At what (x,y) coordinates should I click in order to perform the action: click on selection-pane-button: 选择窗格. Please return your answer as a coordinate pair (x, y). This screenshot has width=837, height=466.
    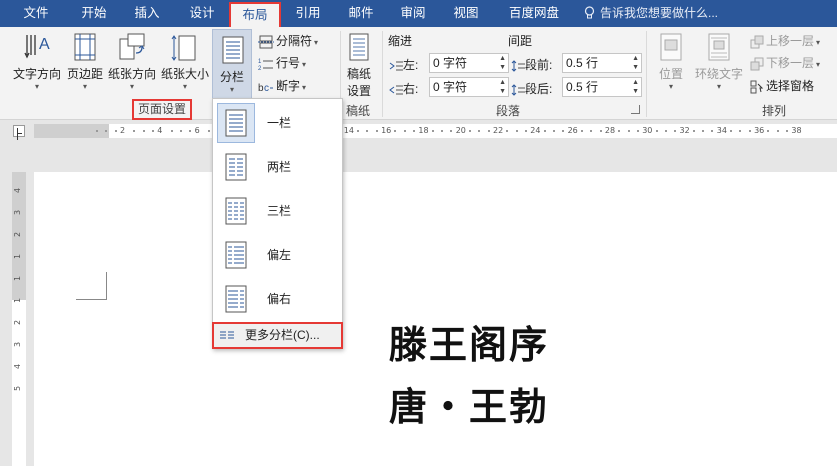
    Looking at the image, I should click on (782, 86).